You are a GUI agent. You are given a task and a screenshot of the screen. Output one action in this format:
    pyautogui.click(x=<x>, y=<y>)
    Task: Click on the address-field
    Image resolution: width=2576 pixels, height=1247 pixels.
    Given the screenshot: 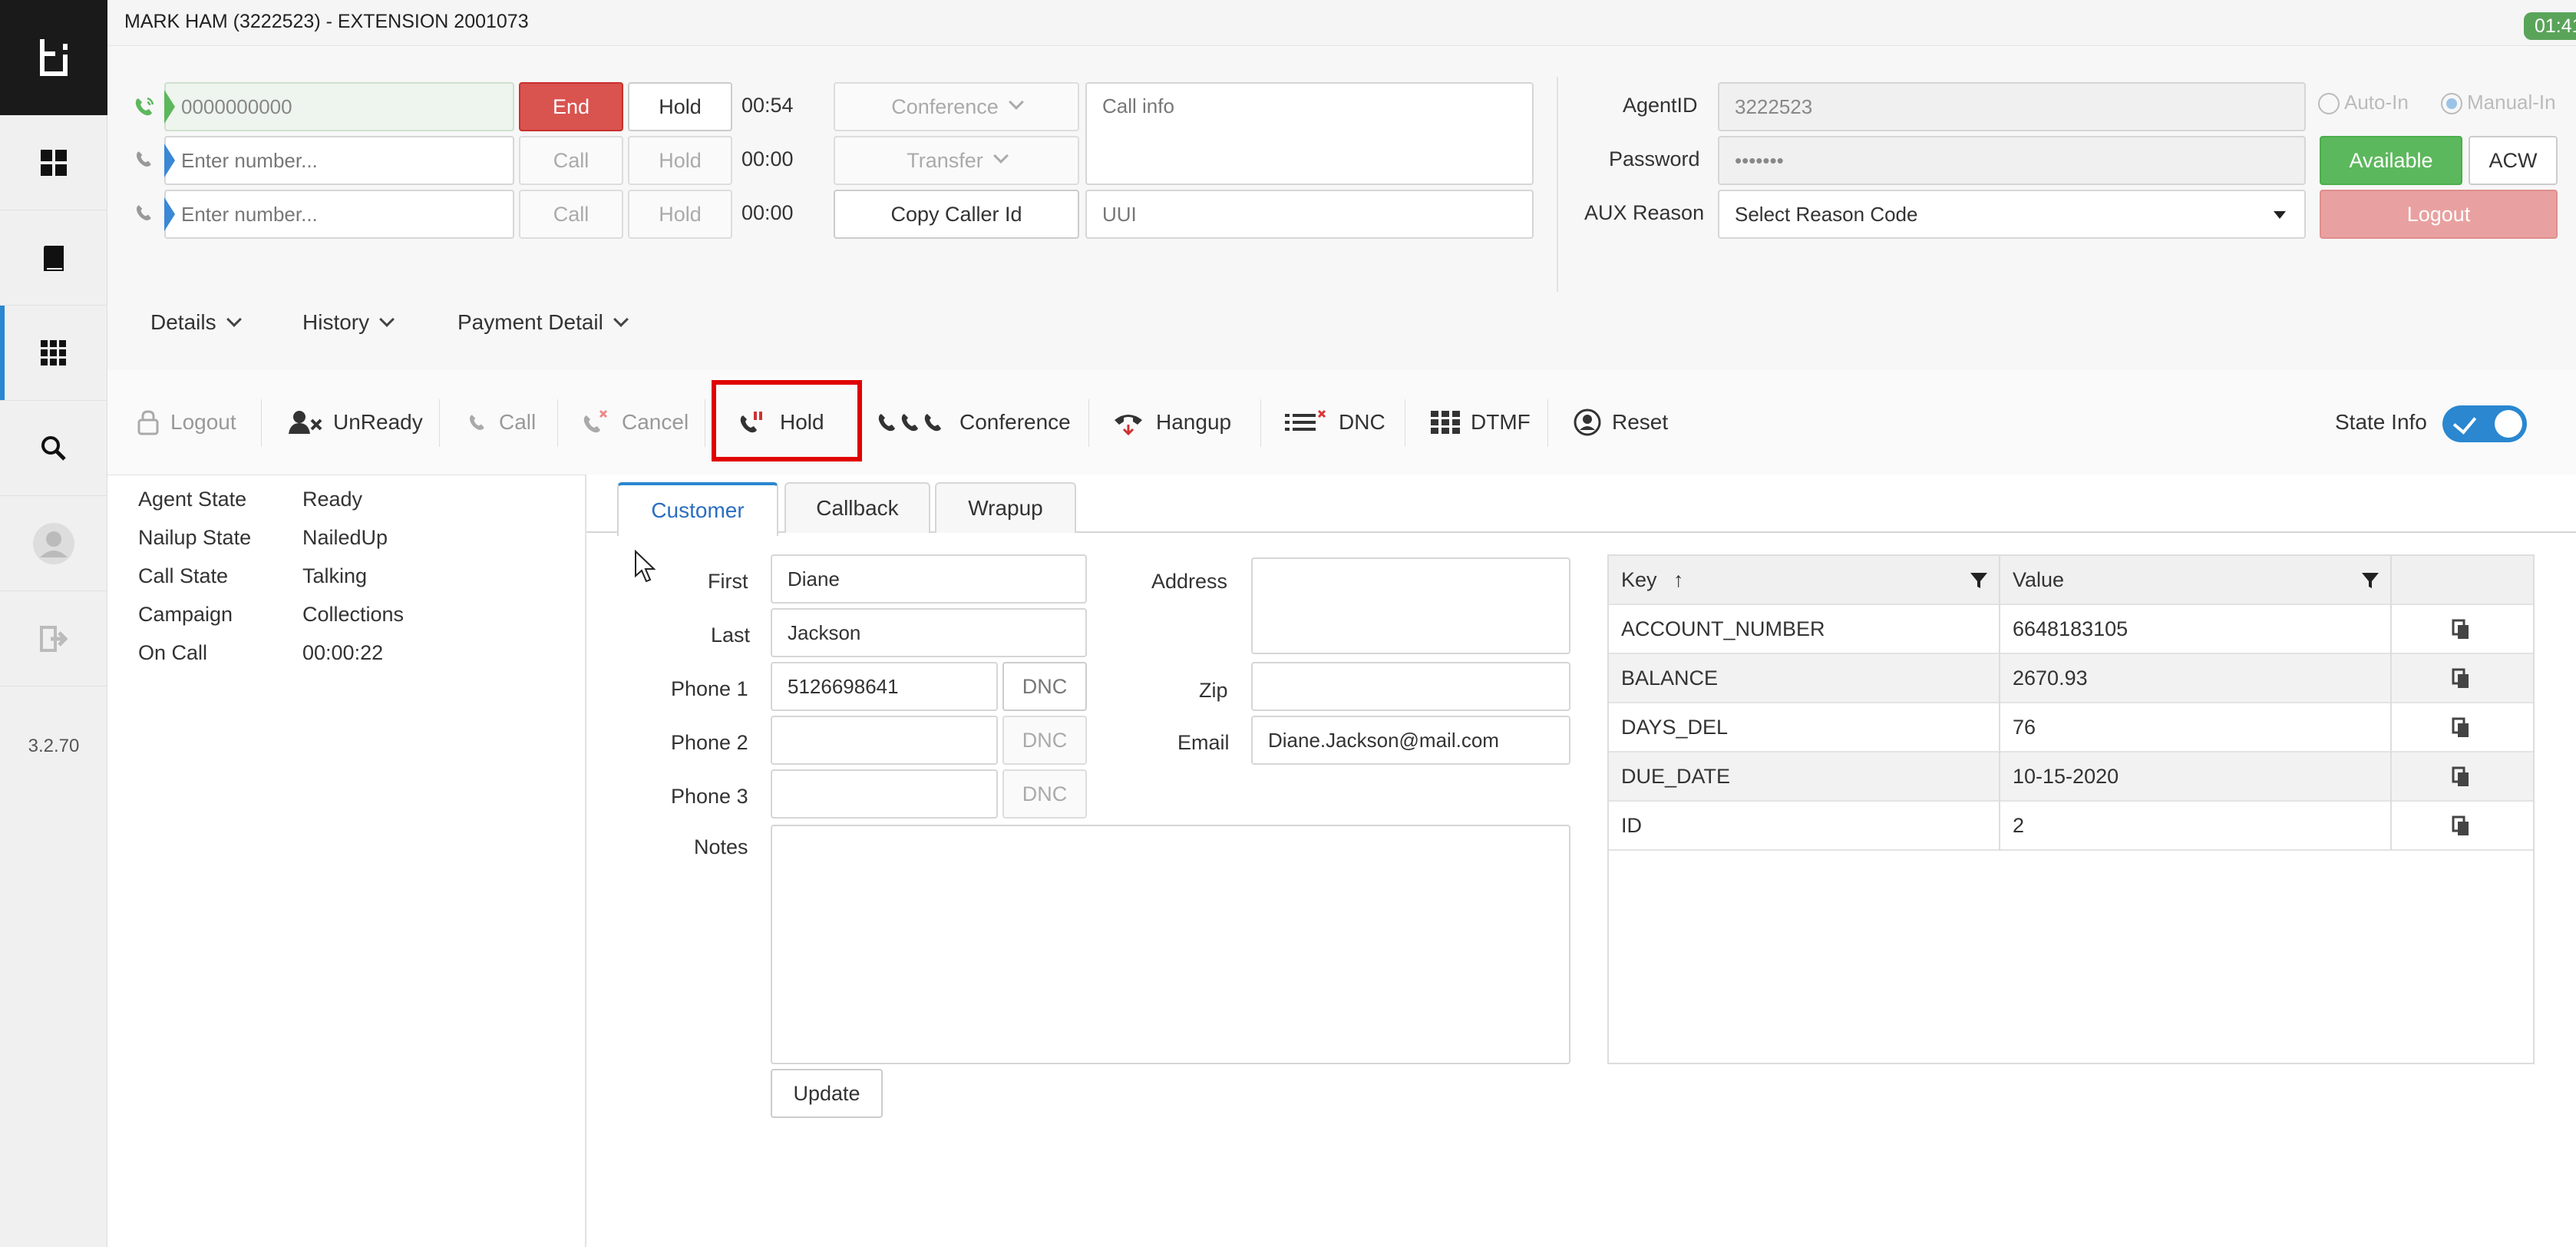 What is the action you would take?
    pyautogui.click(x=1410, y=606)
    